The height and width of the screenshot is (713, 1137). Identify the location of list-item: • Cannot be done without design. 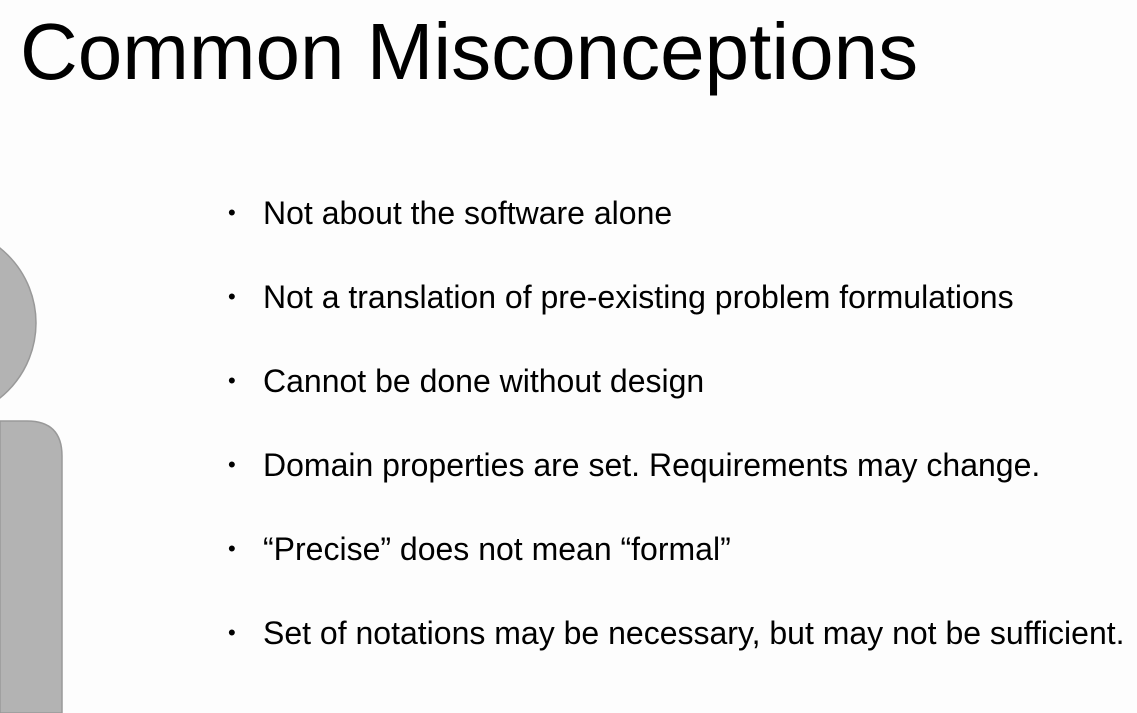
(678, 381).